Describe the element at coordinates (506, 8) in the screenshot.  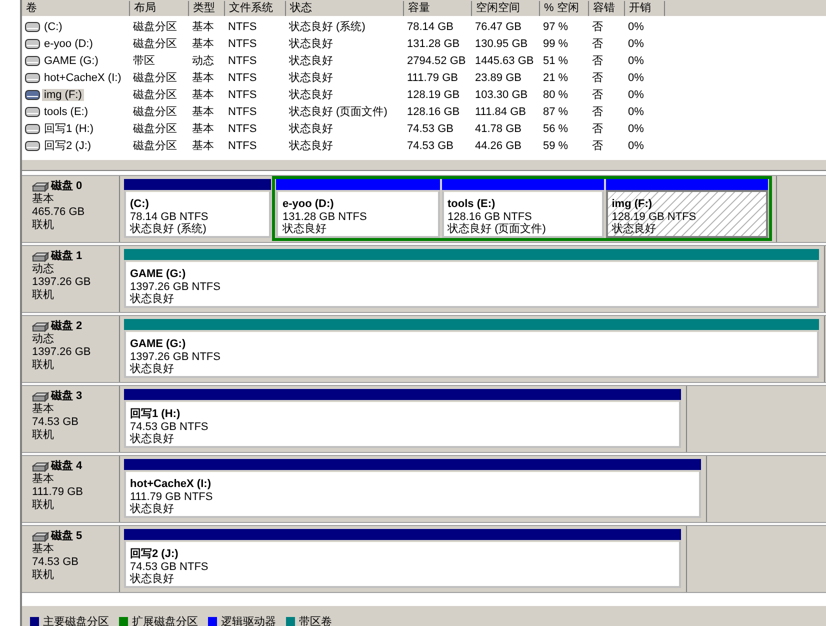
I see `column-header: 空闲空间` at that location.